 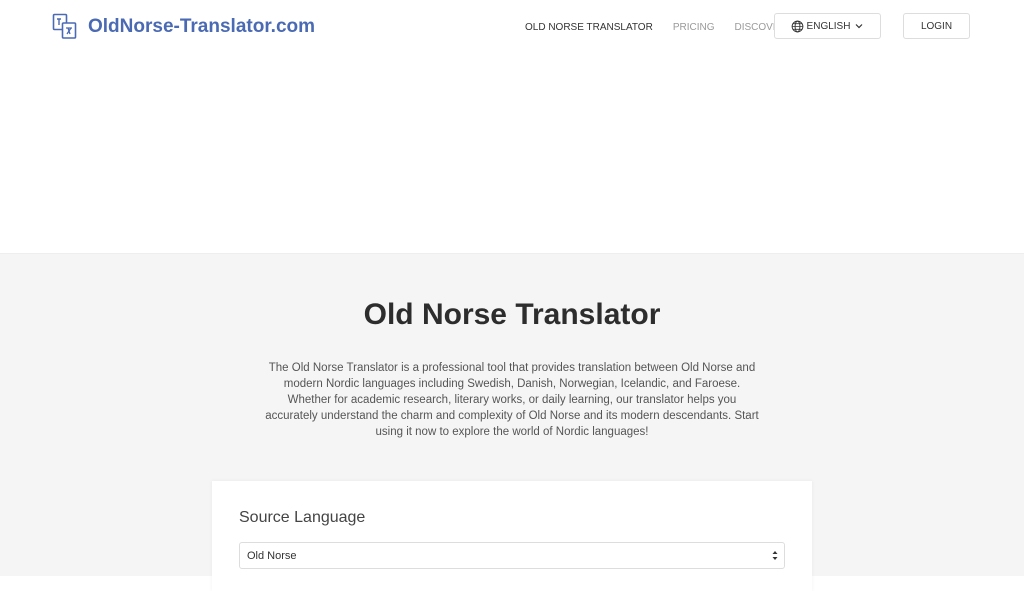 I want to click on language-selector-button: ENGLISH, so click(x=827, y=26).